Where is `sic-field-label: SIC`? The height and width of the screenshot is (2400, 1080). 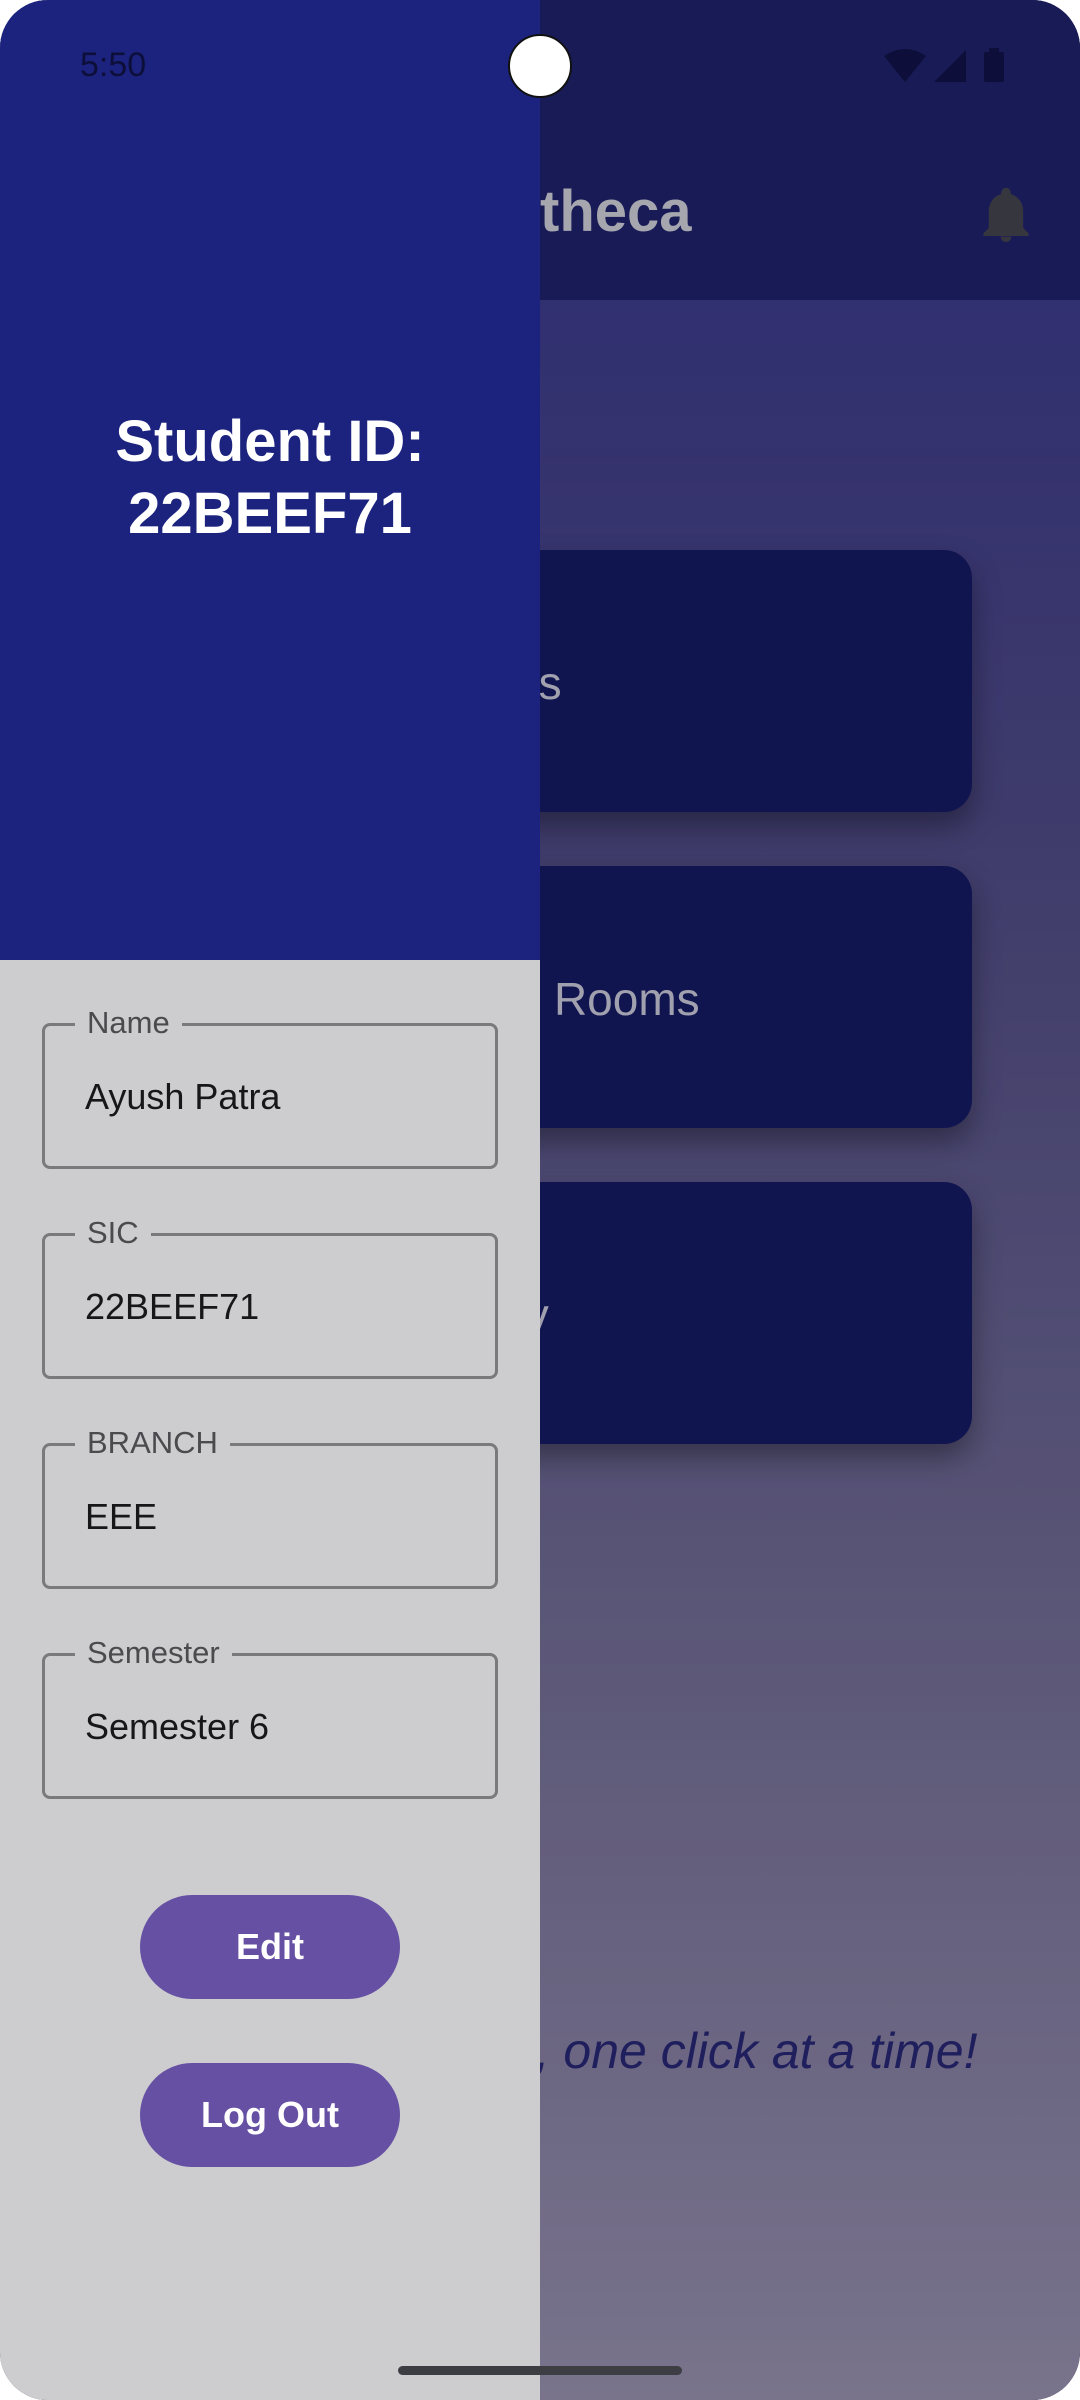
sic-field-label: SIC is located at coordinates (113, 1233).